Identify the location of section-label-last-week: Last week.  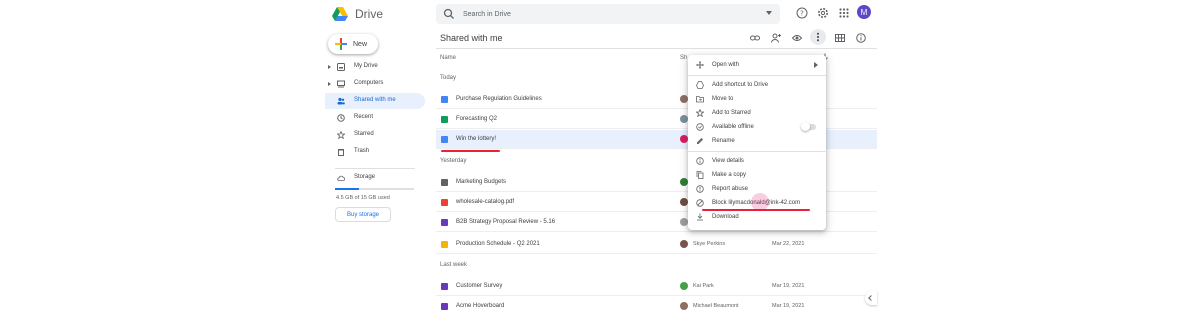
(454, 265).